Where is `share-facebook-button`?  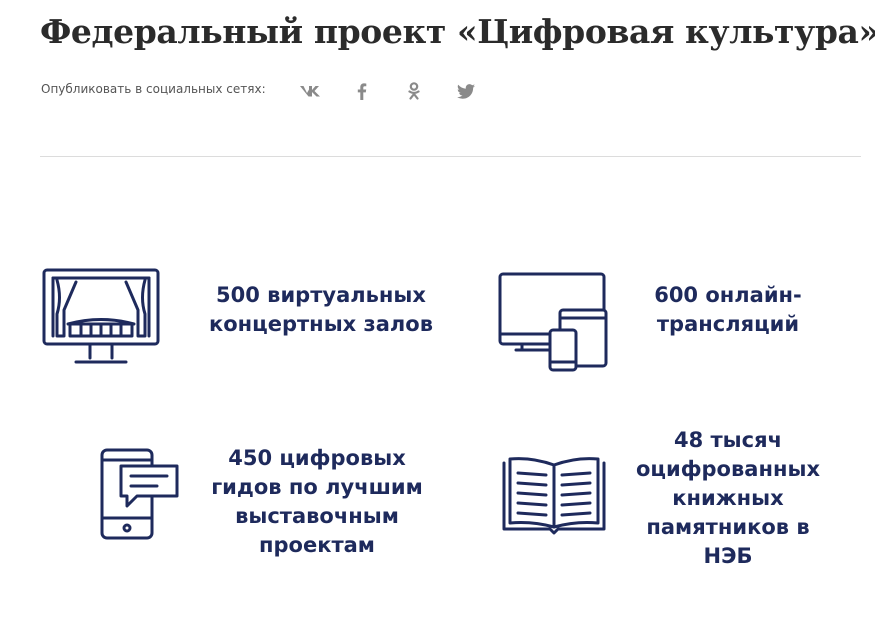 share-facebook-button is located at coordinates (362, 91).